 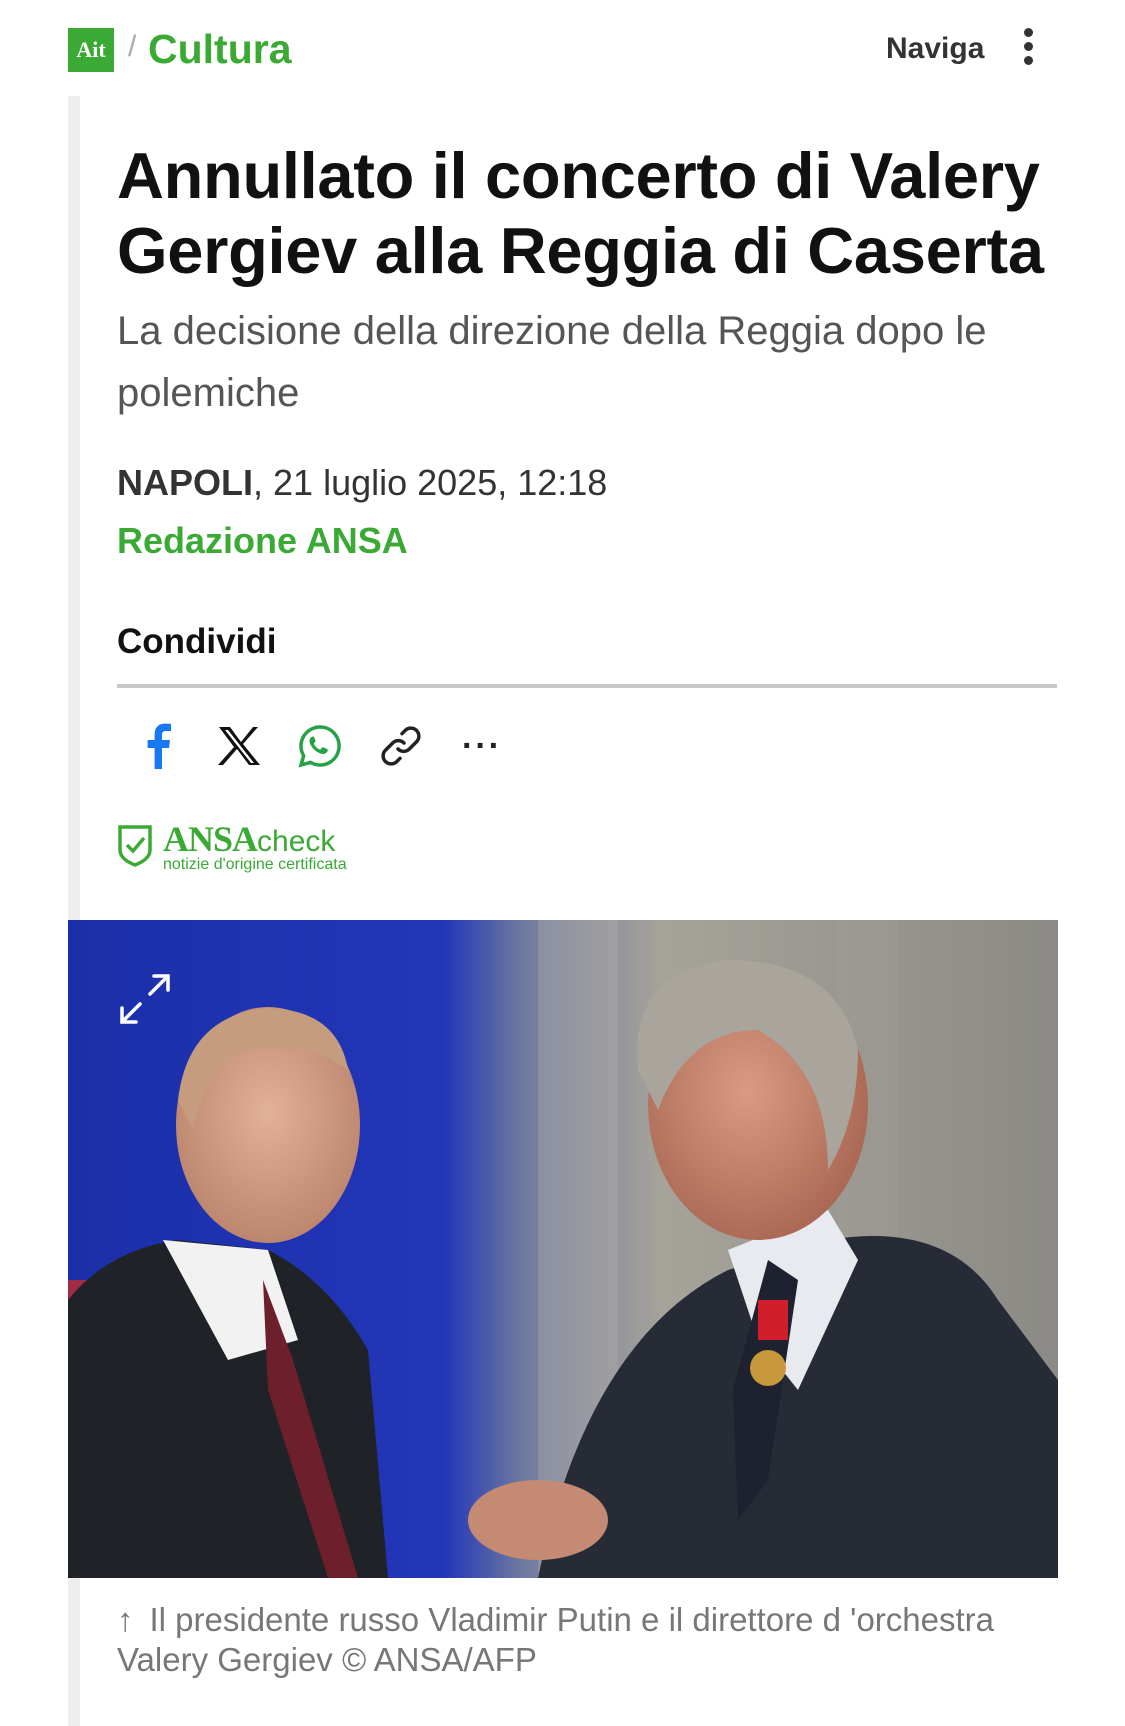 I want to click on top-bar: Ait / Cultura Naviga, so click(x=562, y=48).